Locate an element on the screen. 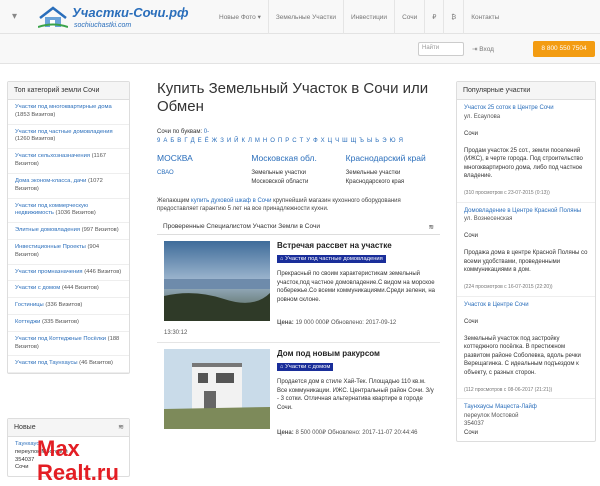  letter-link: Б is located at coordinates (172, 141).